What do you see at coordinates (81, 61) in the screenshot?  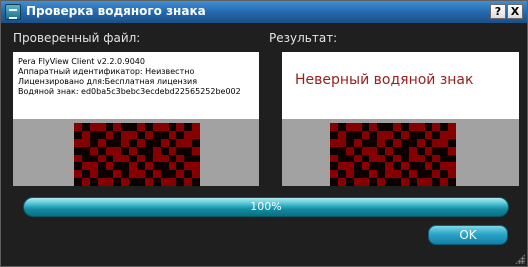 I see `info-line-version: Pera FlyView Client v2.2.0.9040` at bounding box center [81, 61].